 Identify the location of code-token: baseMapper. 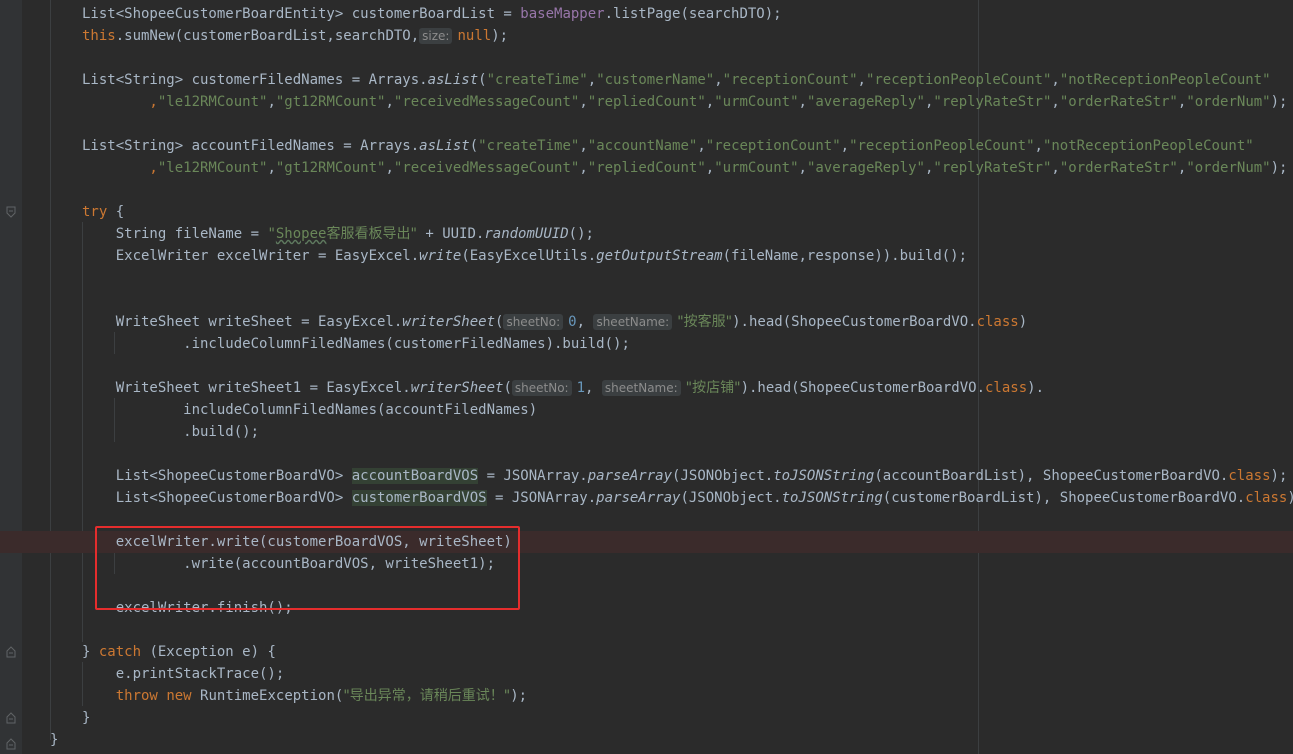
(562, 14).